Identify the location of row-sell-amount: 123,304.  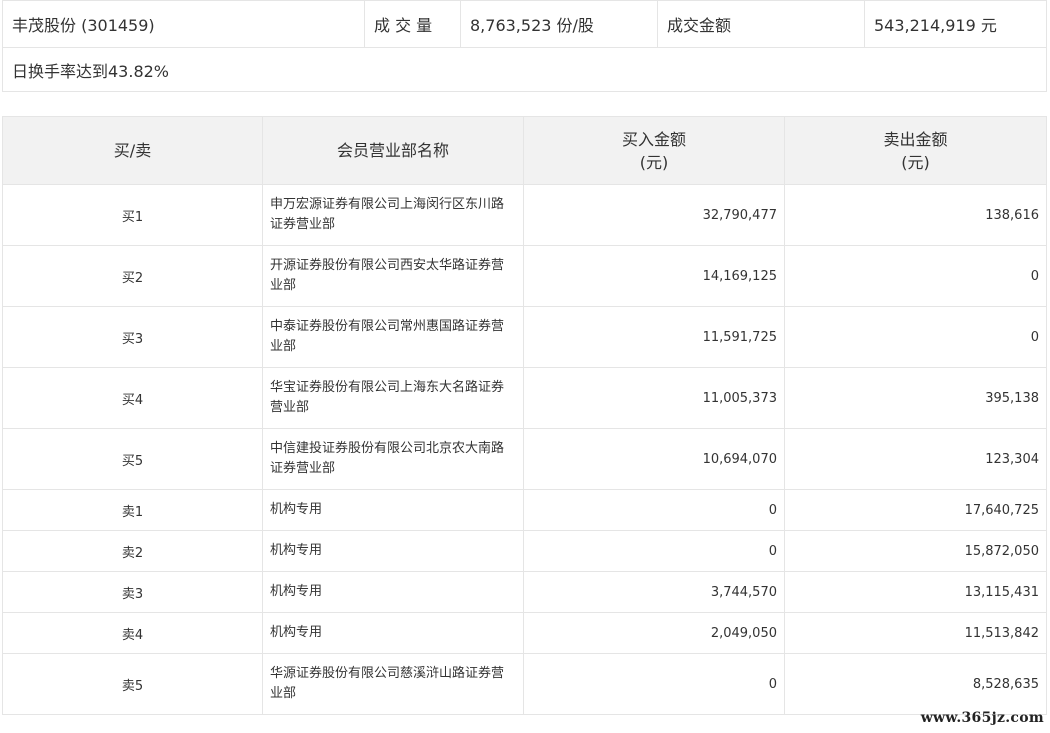
(915, 459).